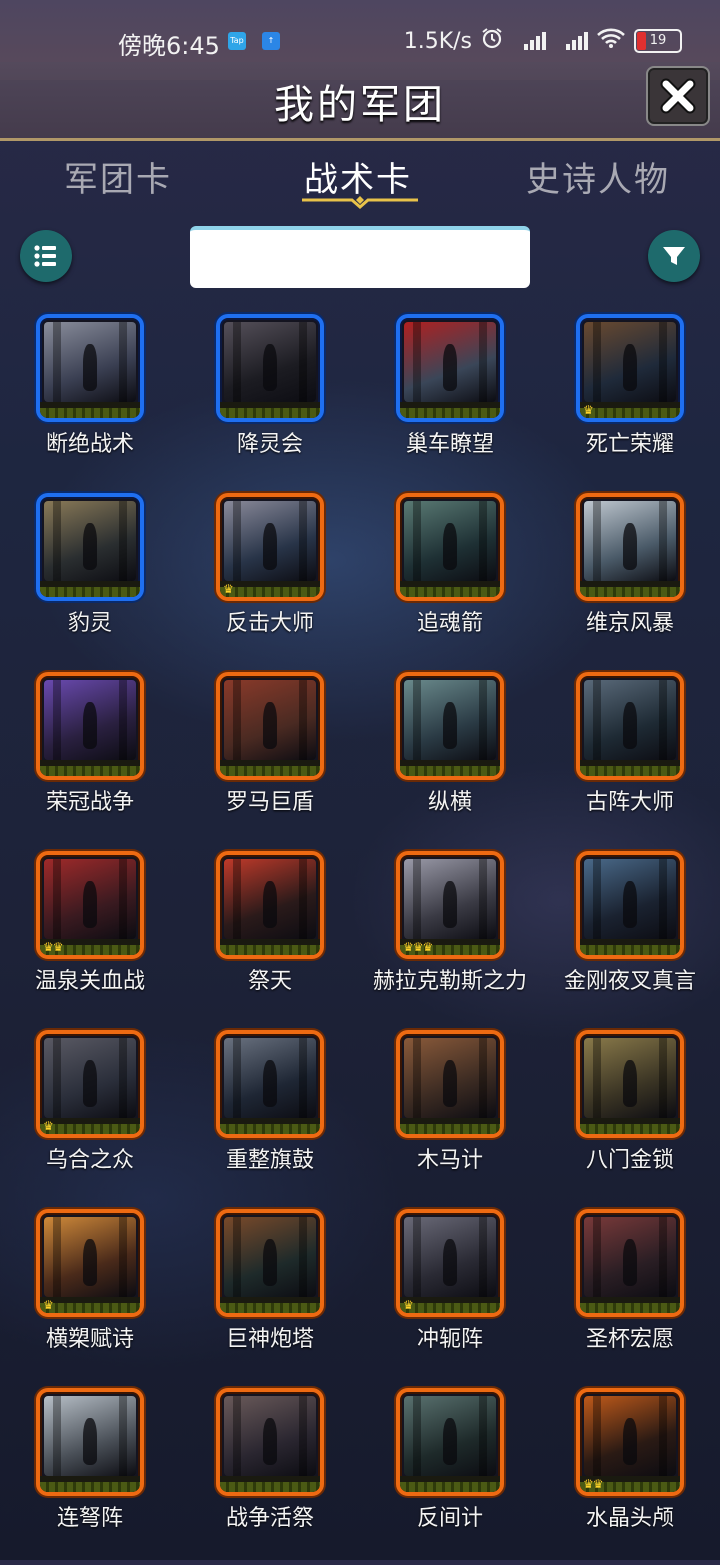  What do you see at coordinates (418, 947) in the screenshot?
I see `crown-rank-icon: ♛♛♛` at bounding box center [418, 947].